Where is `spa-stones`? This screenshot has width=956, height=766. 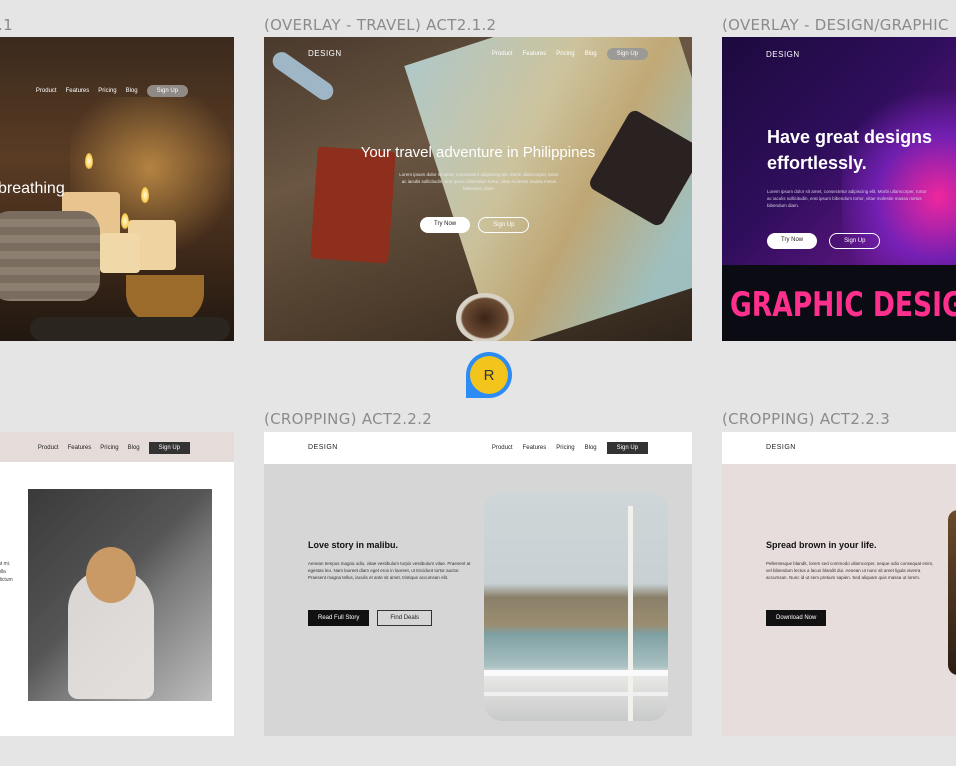
spa-stones is located at coordinates (130, 329).